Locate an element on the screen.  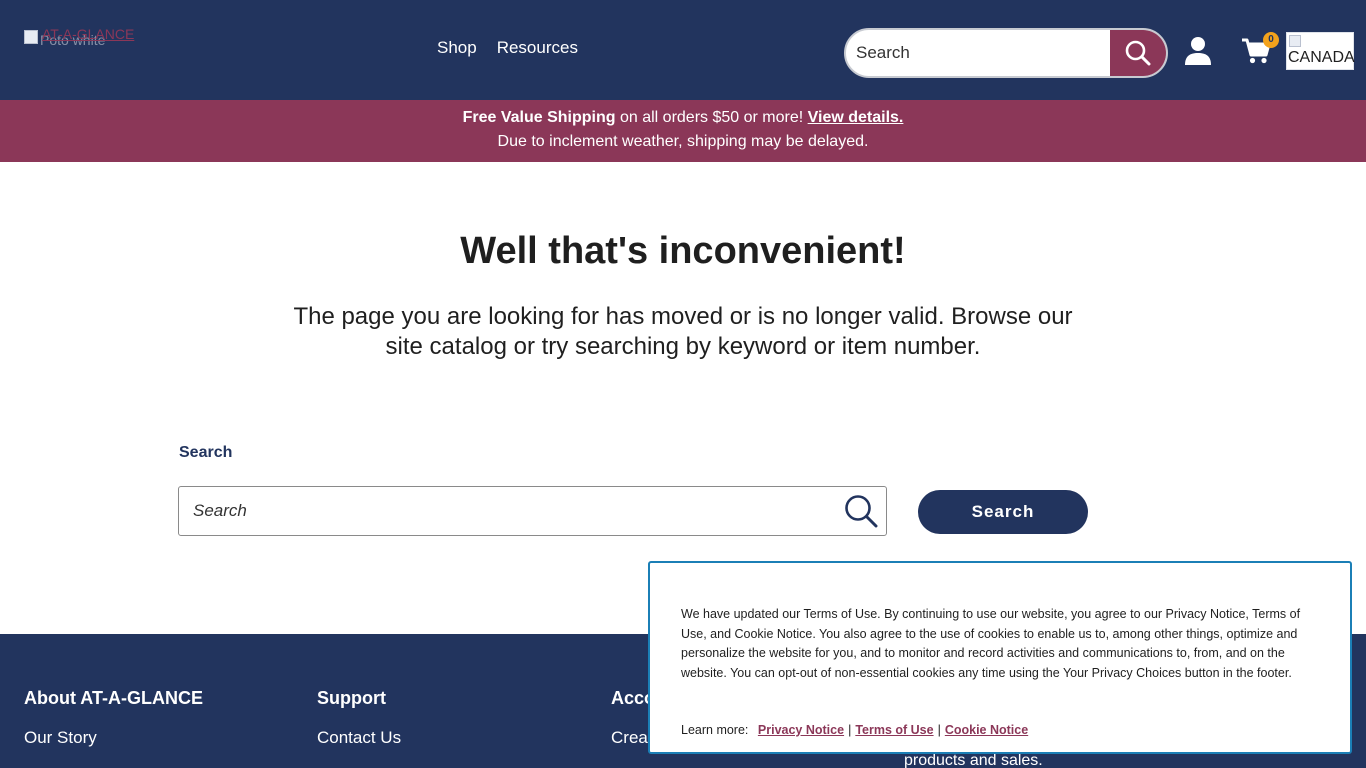
terms-of-use-link: Terms of Use is located at coordinates (894, 730).